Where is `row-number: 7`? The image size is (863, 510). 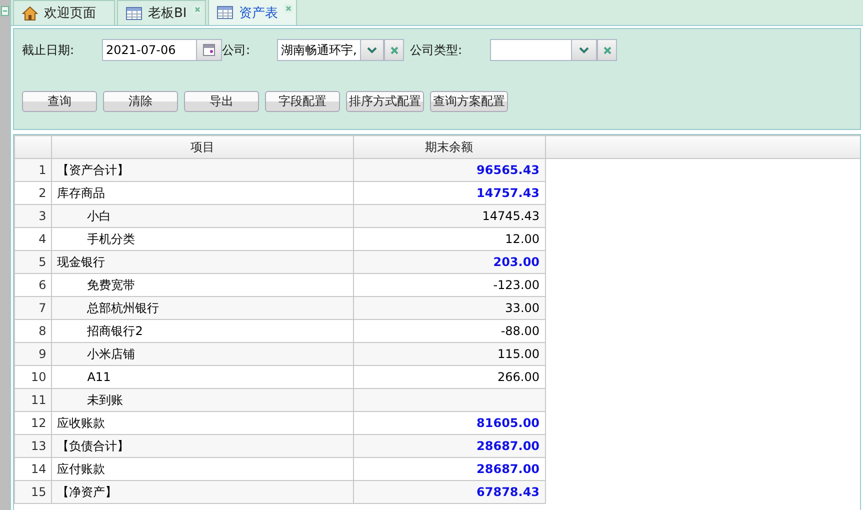
row-number: 7 is located at coordinates (33, 308).